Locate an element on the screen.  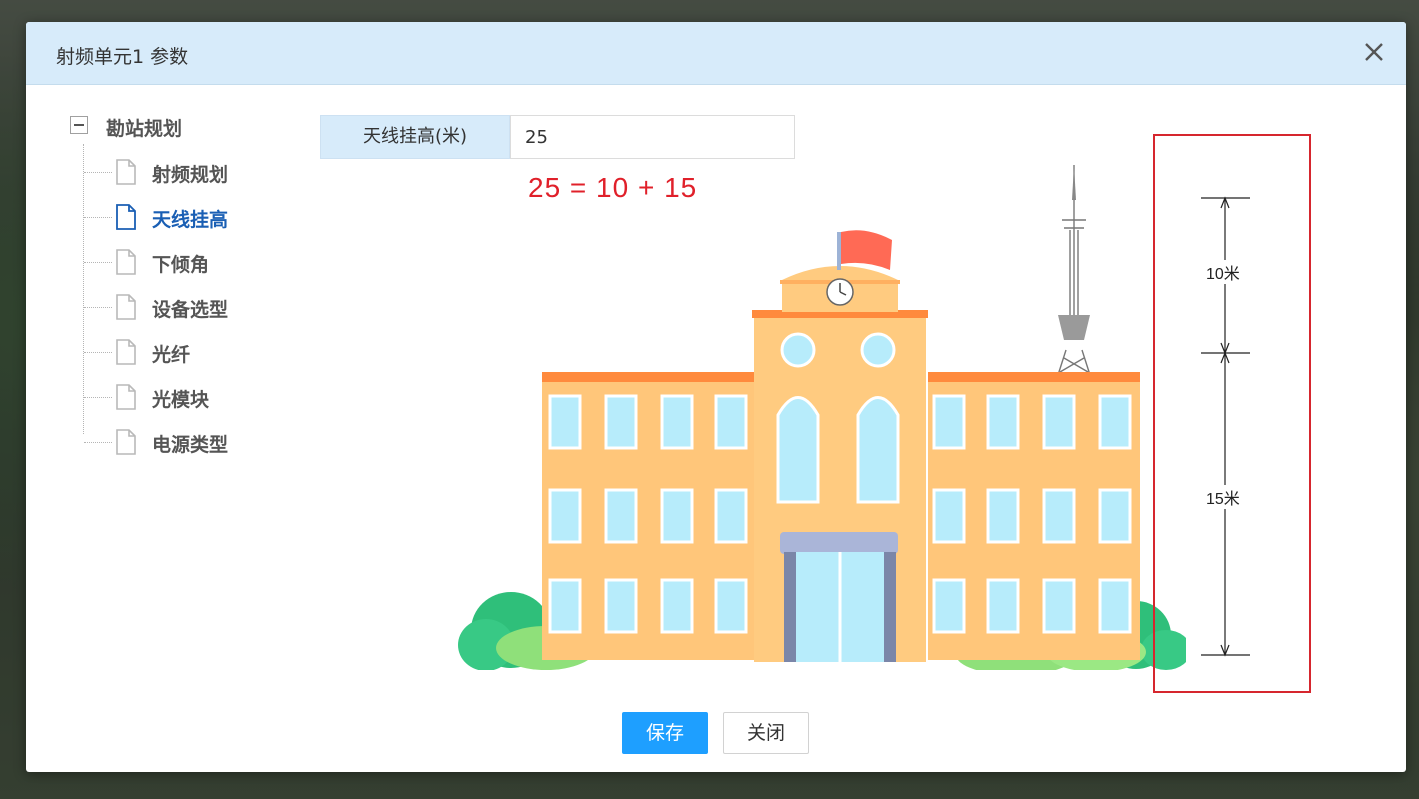
height-scale is located at coordinates (1225, 426).